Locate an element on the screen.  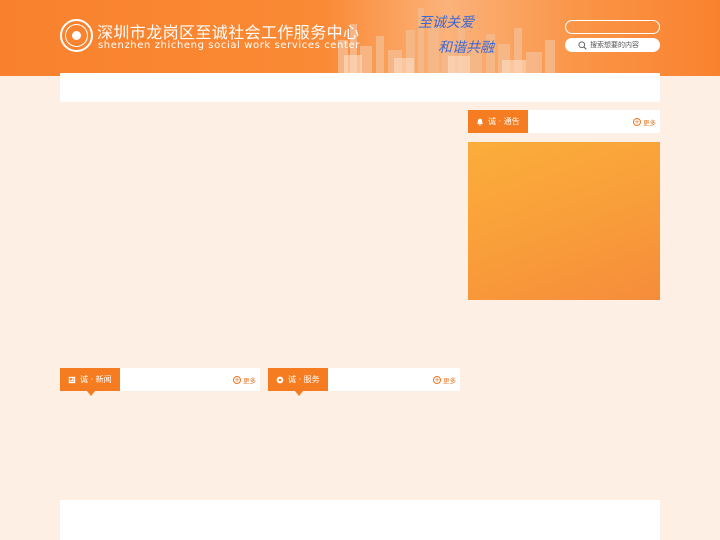
news-more-label: 更多 is located at coordinates (249, 381).